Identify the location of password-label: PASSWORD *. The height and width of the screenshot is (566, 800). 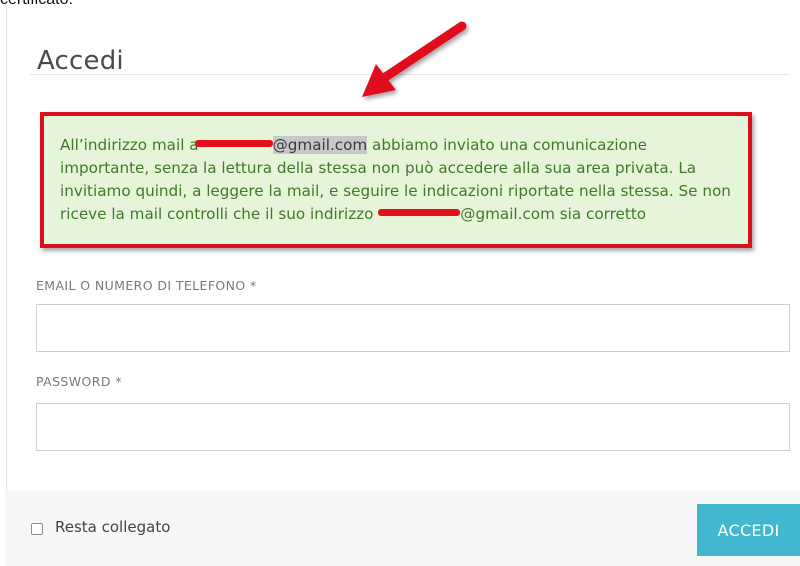
(79, 381).